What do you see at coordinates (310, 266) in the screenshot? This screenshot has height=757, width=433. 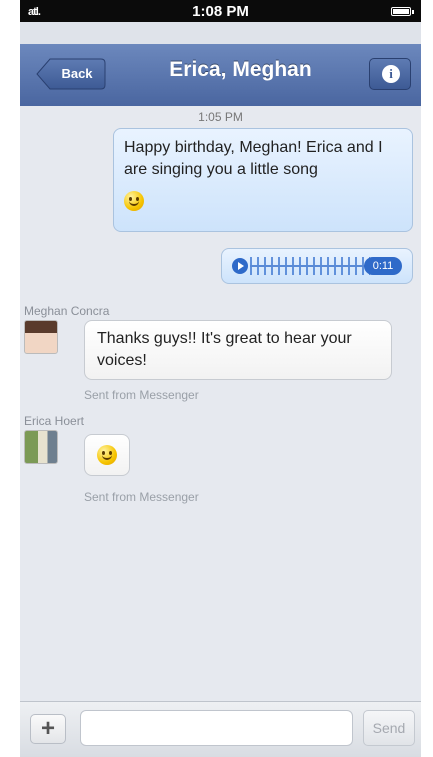 I see `audio-waveform` at bounding box center [310, 266].